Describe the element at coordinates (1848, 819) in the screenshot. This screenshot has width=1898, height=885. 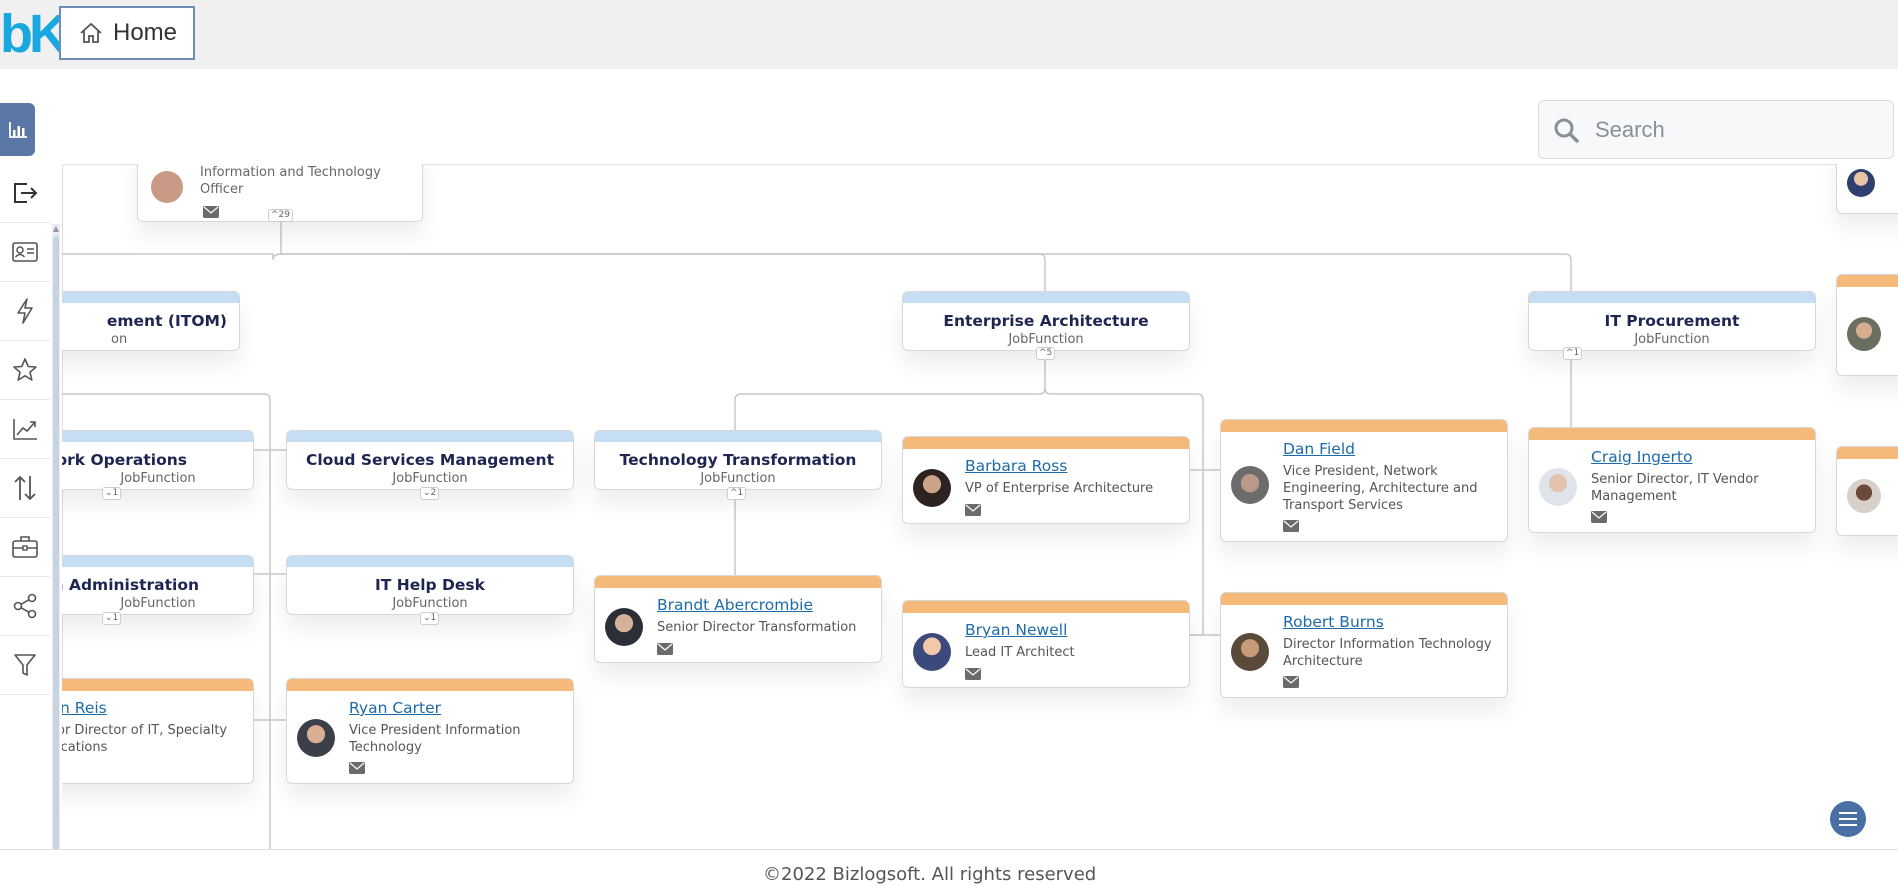
I see `chart-menu-button` at that location.